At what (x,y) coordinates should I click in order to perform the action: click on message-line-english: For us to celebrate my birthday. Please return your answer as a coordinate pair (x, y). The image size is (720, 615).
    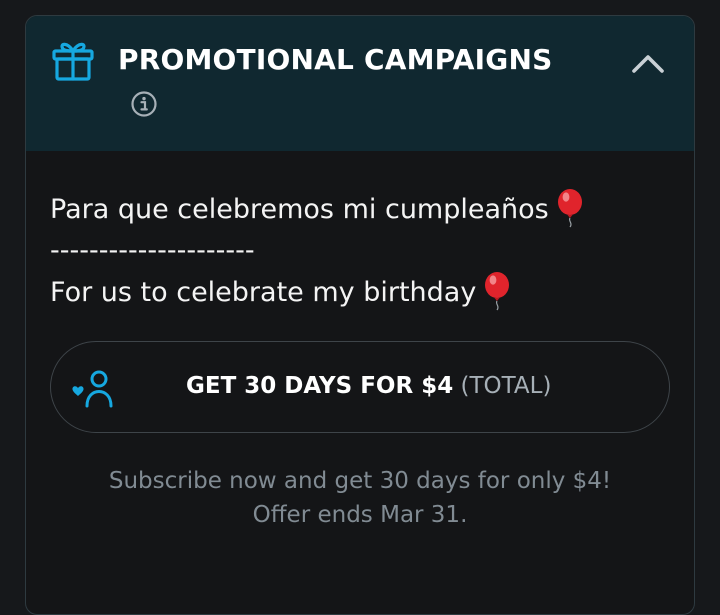
    Looking at the image, I should click on (360, 292).